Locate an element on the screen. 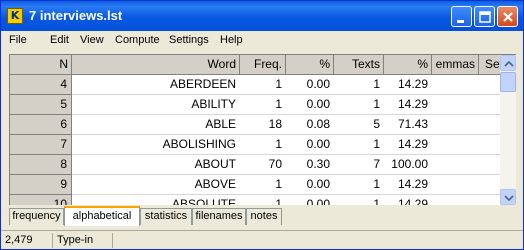  col-header-texts: Texts is located at coordinates (359, 65).